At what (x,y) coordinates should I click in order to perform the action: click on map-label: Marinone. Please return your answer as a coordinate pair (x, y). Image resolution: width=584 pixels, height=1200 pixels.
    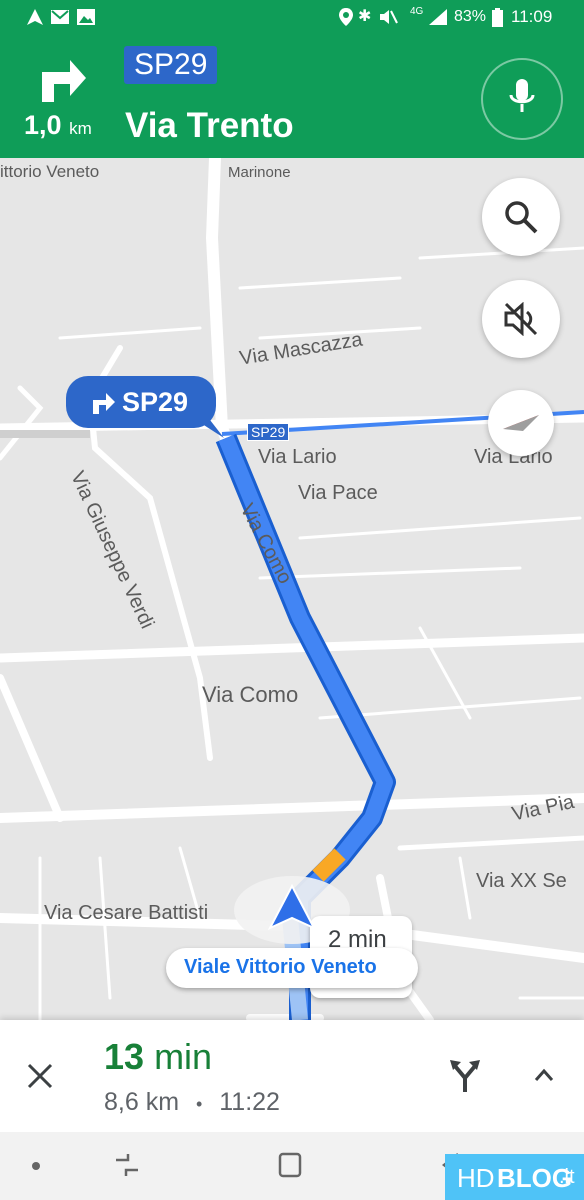
    Looking at the image, I should click on (259, 172).